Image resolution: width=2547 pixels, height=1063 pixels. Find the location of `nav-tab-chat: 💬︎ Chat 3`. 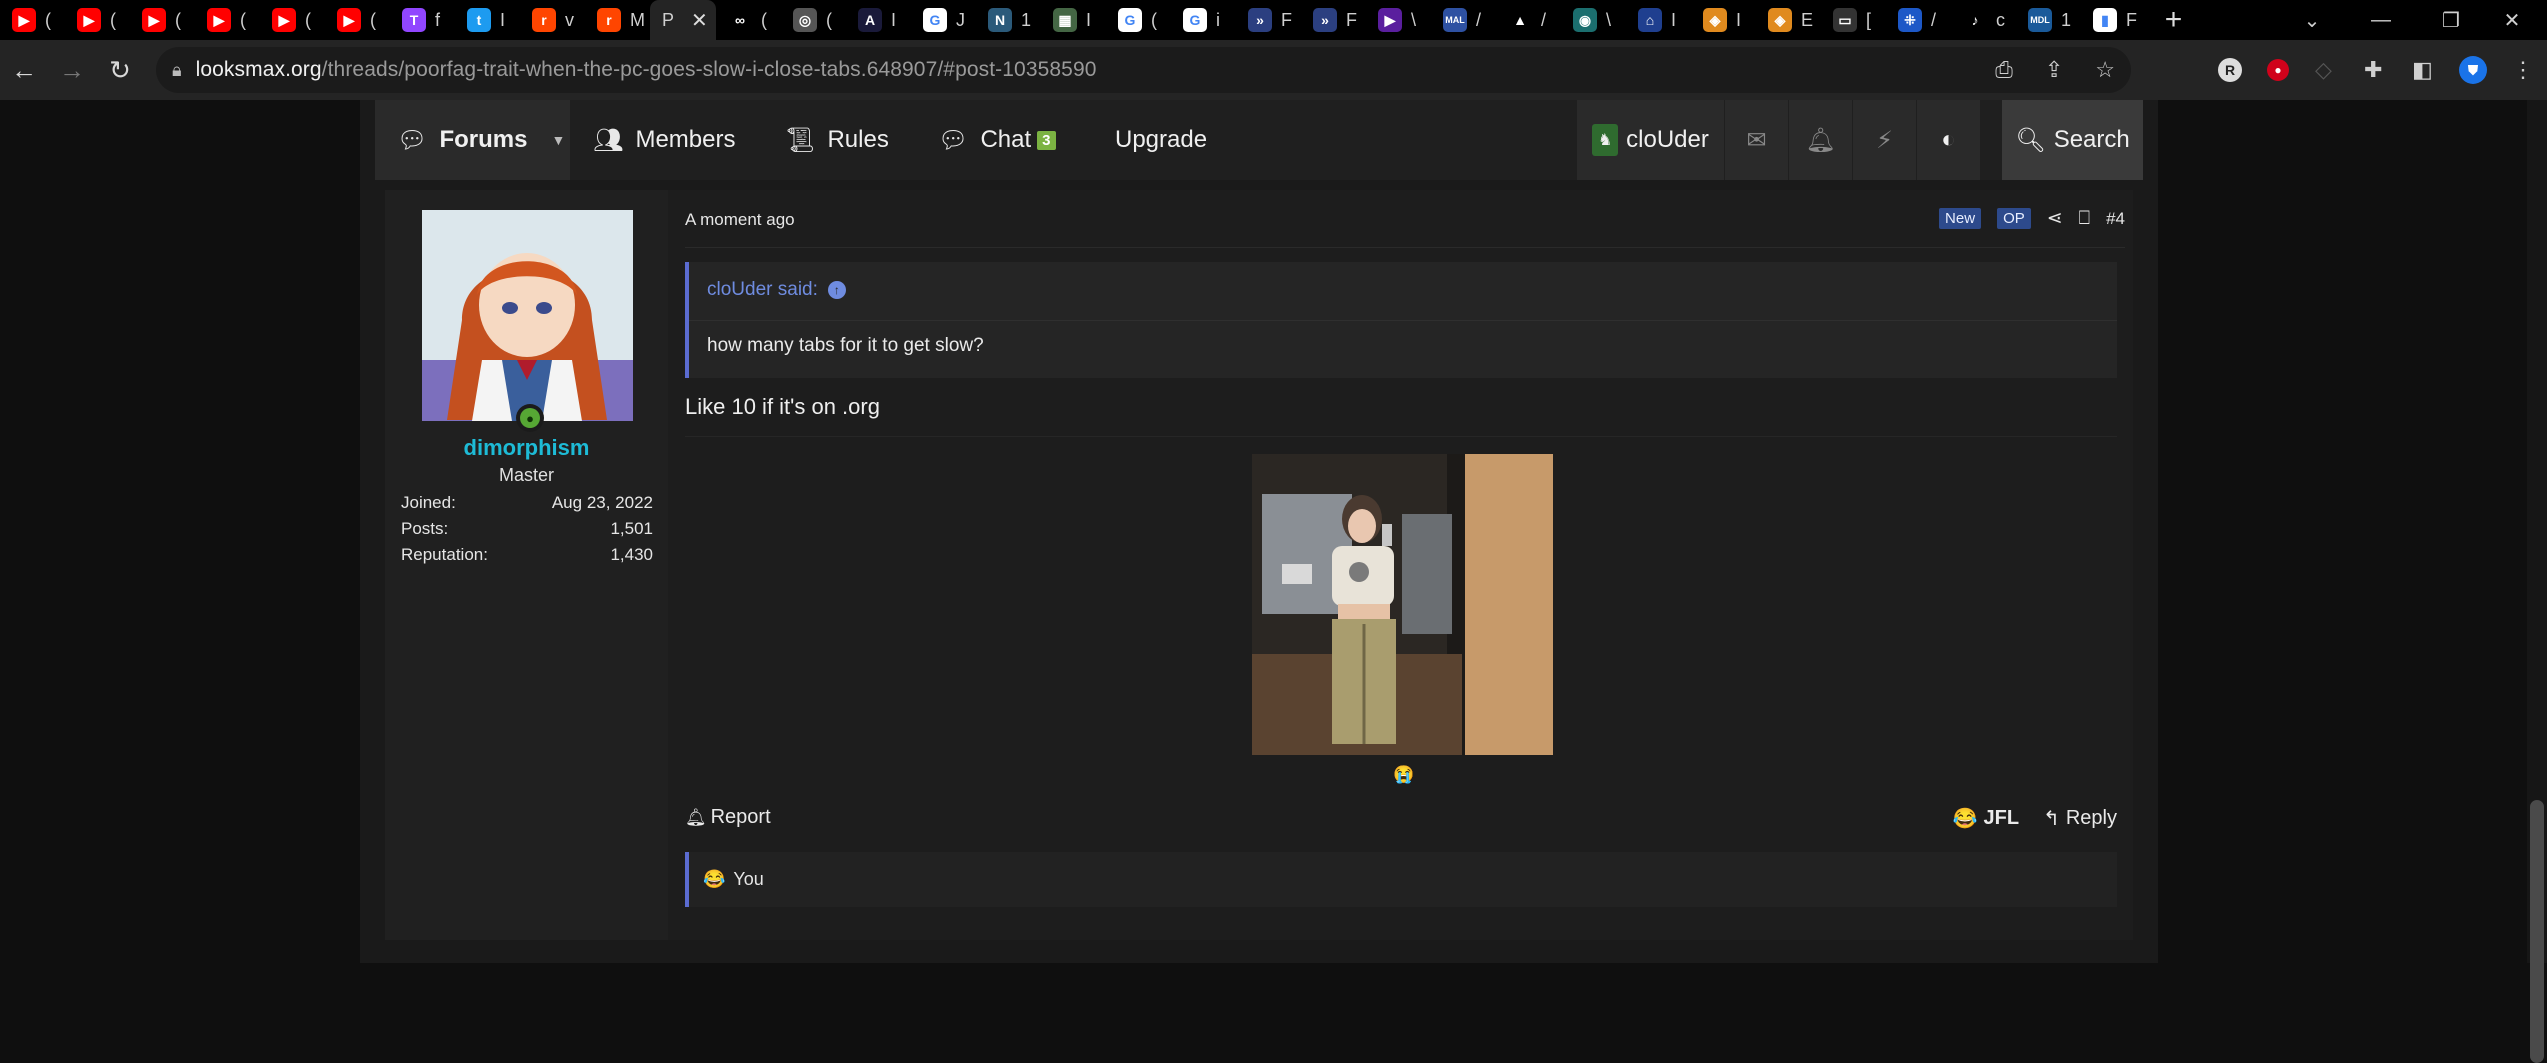

nav-tab-chat: 💬︎ Chat 3 is located at coordinates (997, 140).